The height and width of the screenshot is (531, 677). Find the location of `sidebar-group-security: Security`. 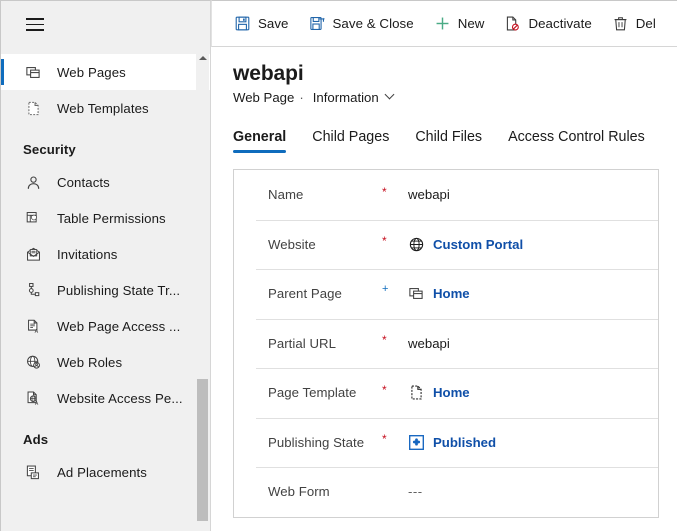

sidebar-group-security: Security is located at coordinates (49, 149).